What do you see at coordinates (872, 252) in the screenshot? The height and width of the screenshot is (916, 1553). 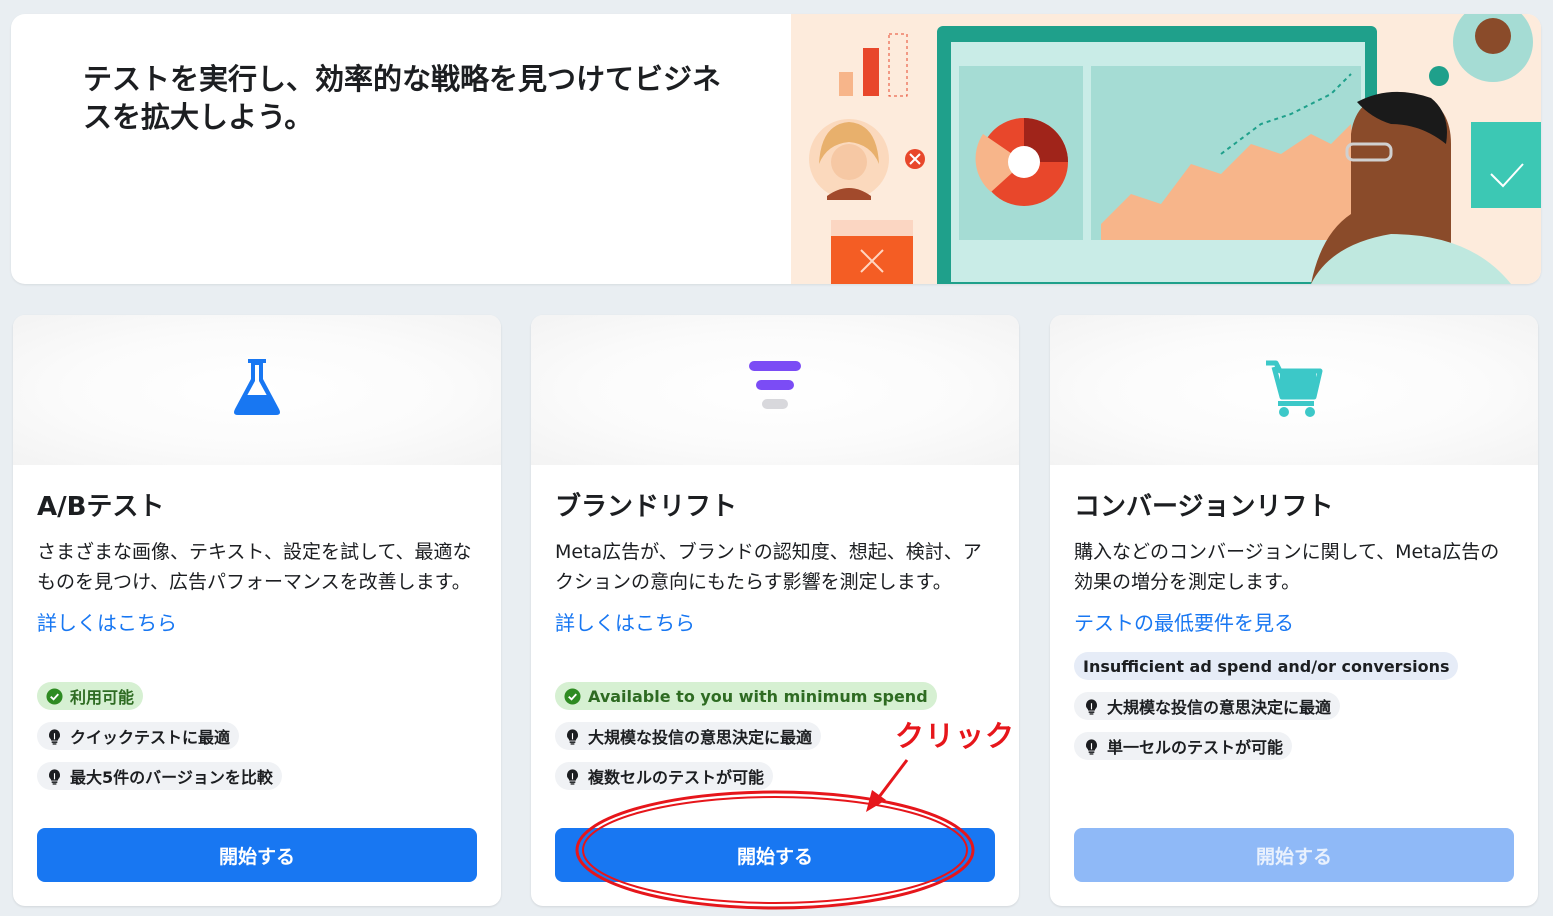 I see `orange-card` at bounding box center [872, 252].